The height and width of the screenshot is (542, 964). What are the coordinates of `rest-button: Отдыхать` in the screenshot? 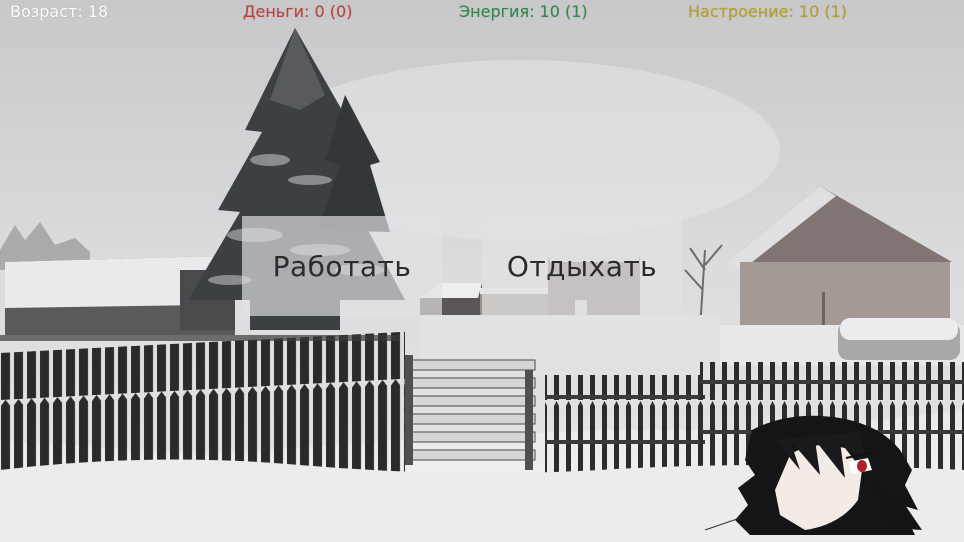 It's located at (582, 266).